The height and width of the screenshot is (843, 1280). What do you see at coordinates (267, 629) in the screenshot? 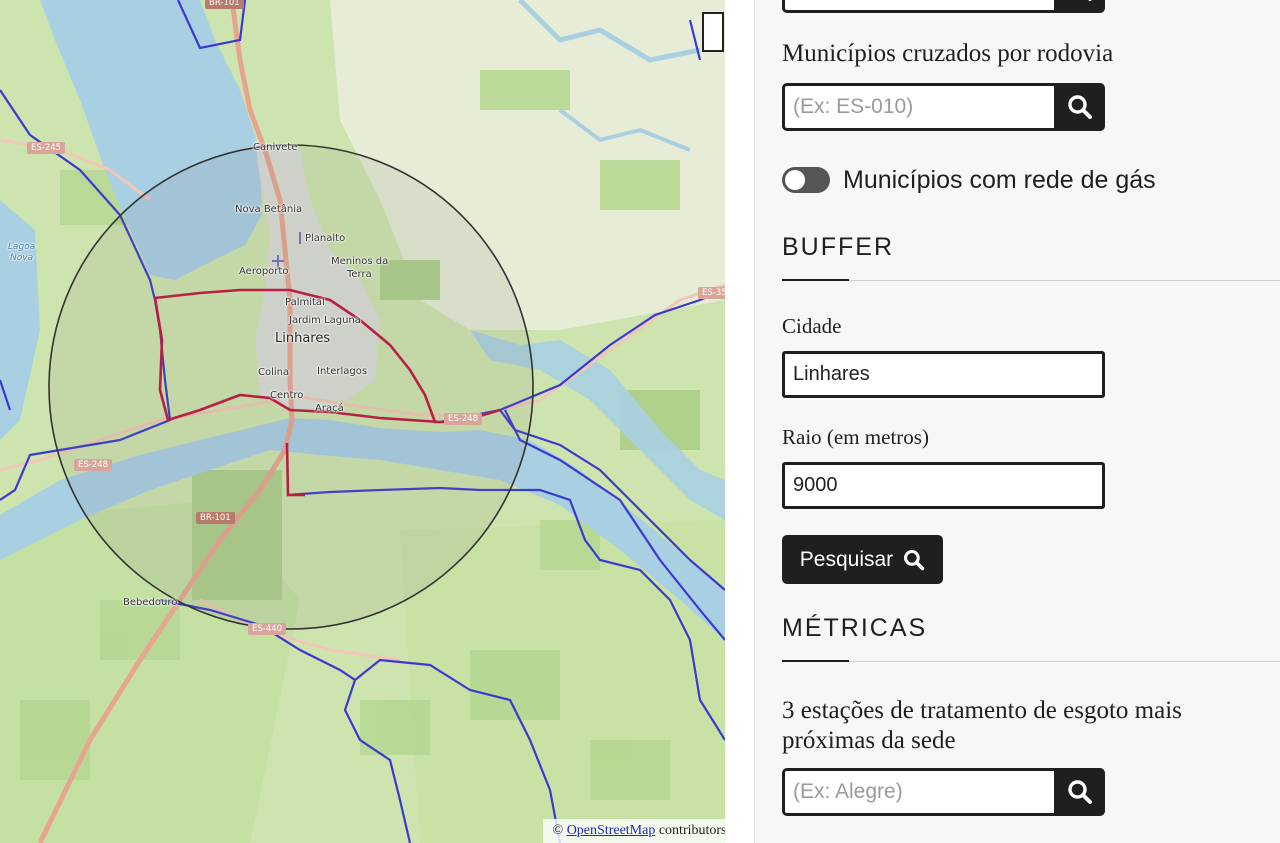
I see `shield-es440: ES-440` at bounding box center [267, 629].